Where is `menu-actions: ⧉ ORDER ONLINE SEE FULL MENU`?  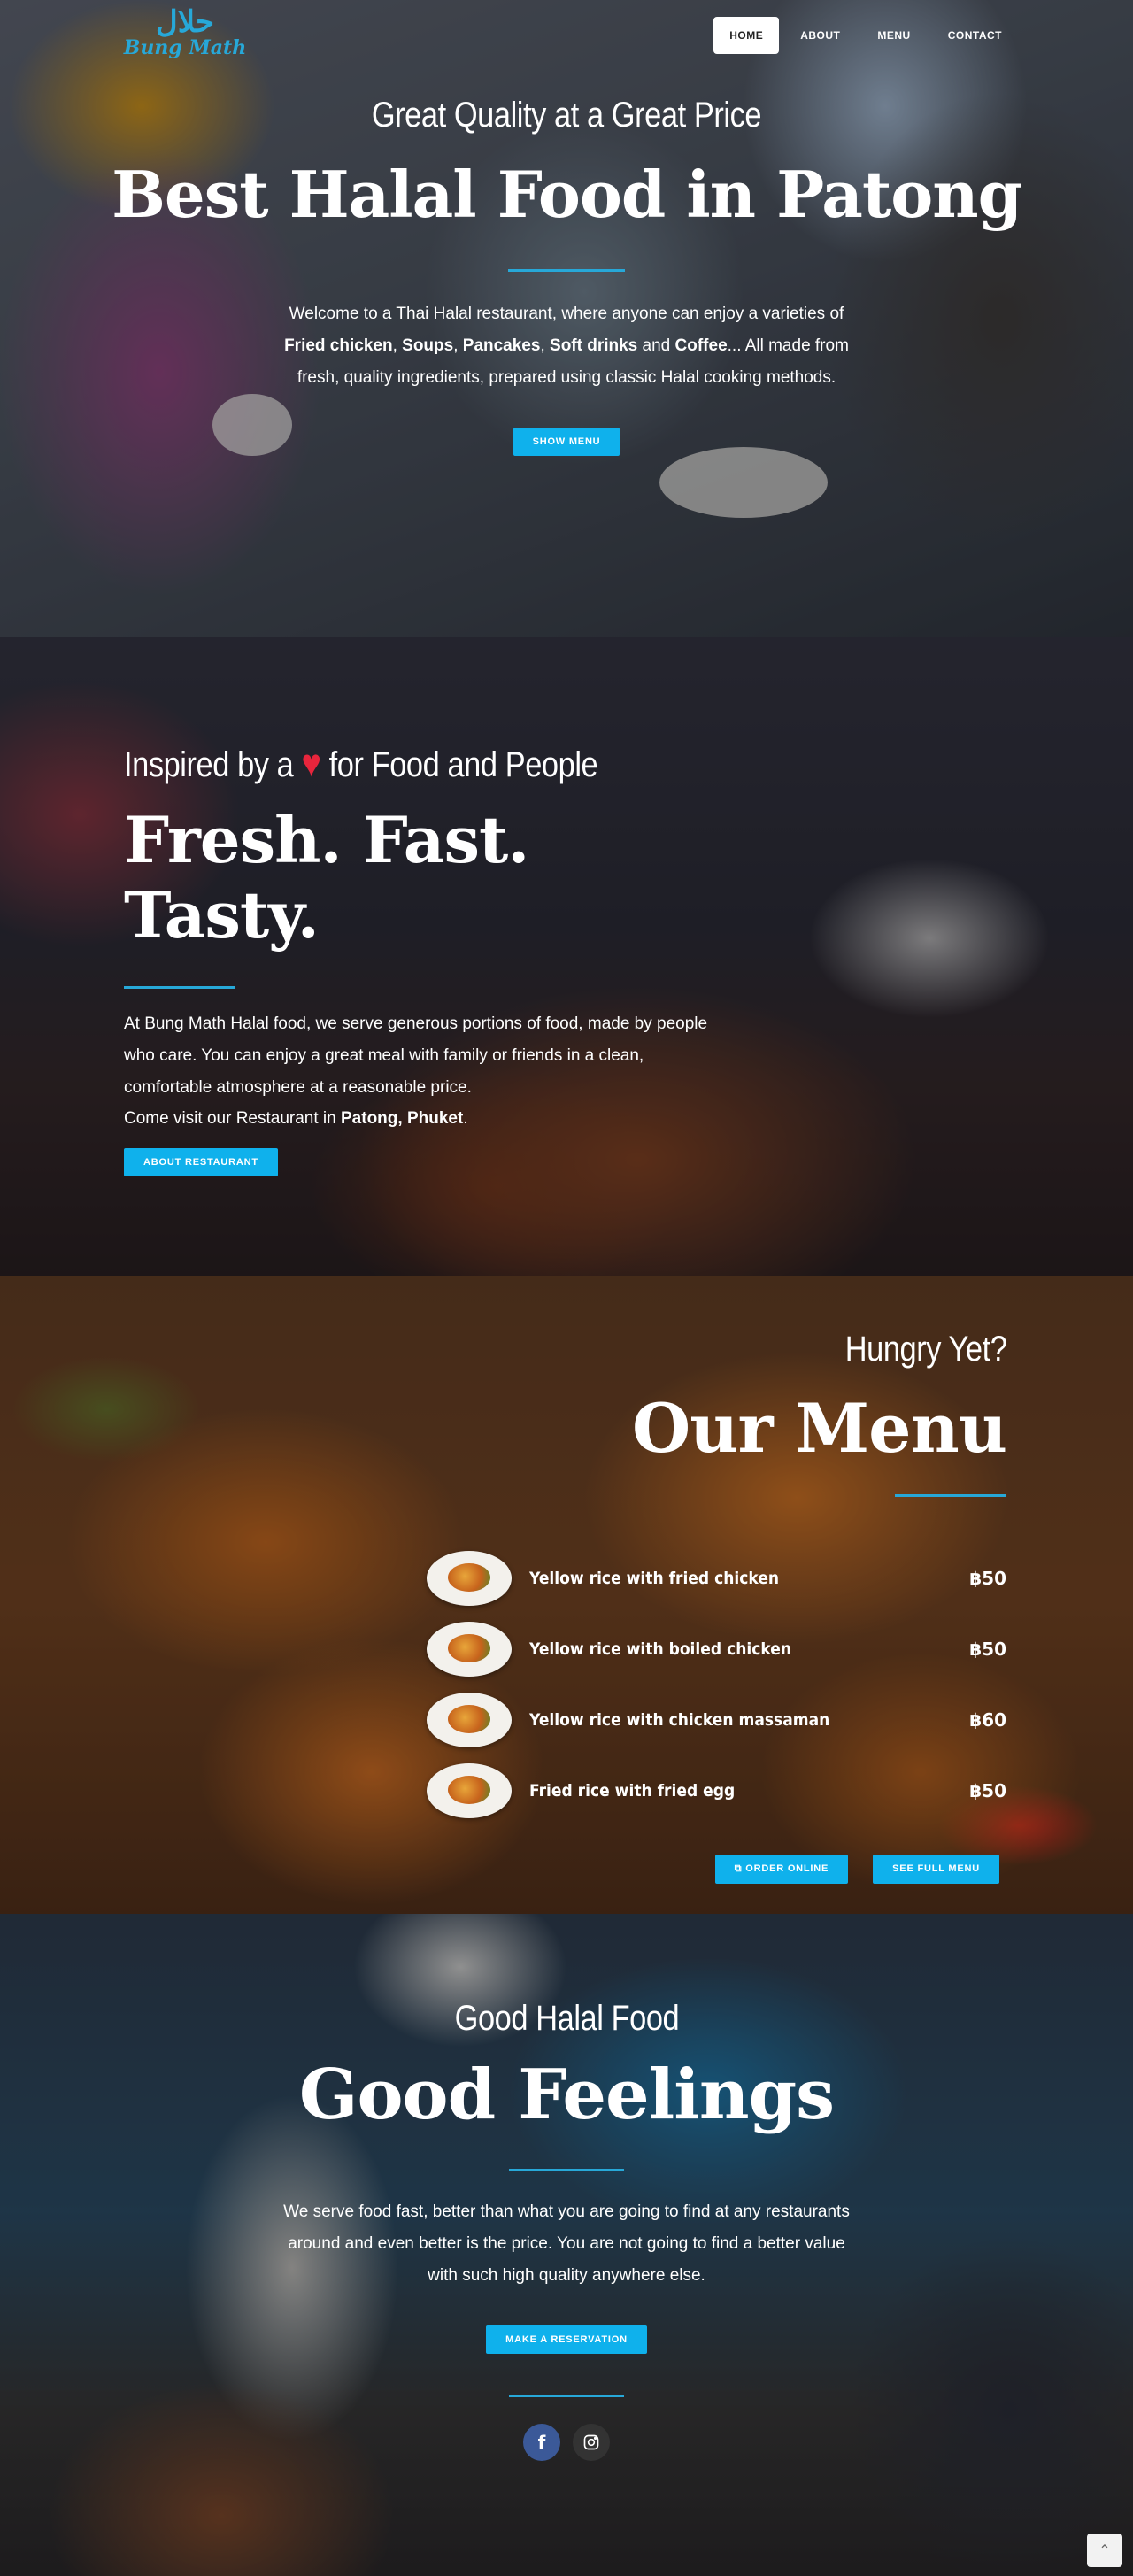 menu-actions: ⧉ ORDER ONLINE SEE FULL MENU is located at coordinates (856, 1869).